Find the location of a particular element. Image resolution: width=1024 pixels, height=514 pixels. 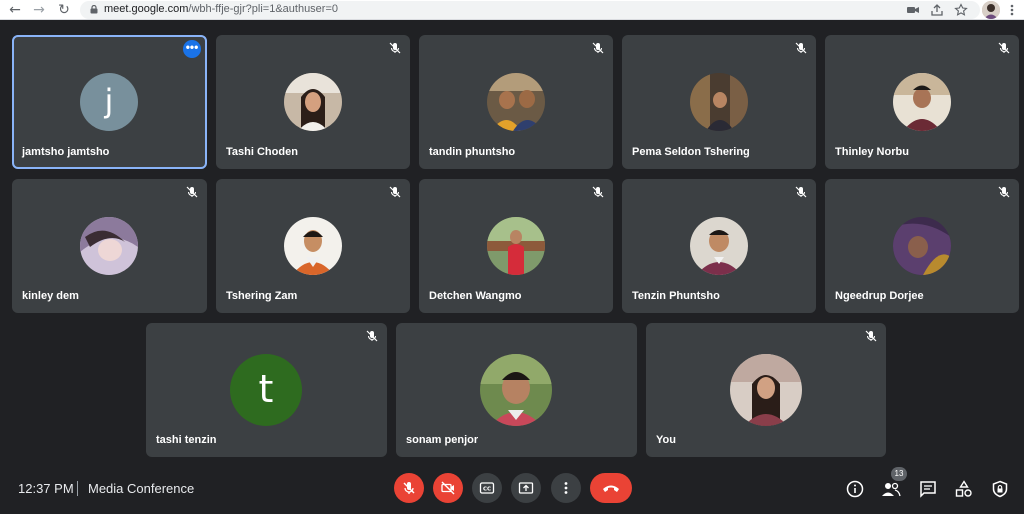

participant-name: You is located at coordinates (666, 440).